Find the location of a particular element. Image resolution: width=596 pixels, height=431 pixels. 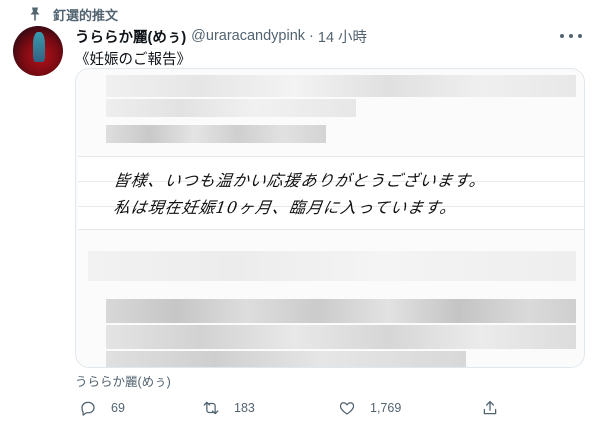

handwritten-line: 私は現在妊娠10ヶ月、臨月に入っています。 is located at coordinates (285, 207).